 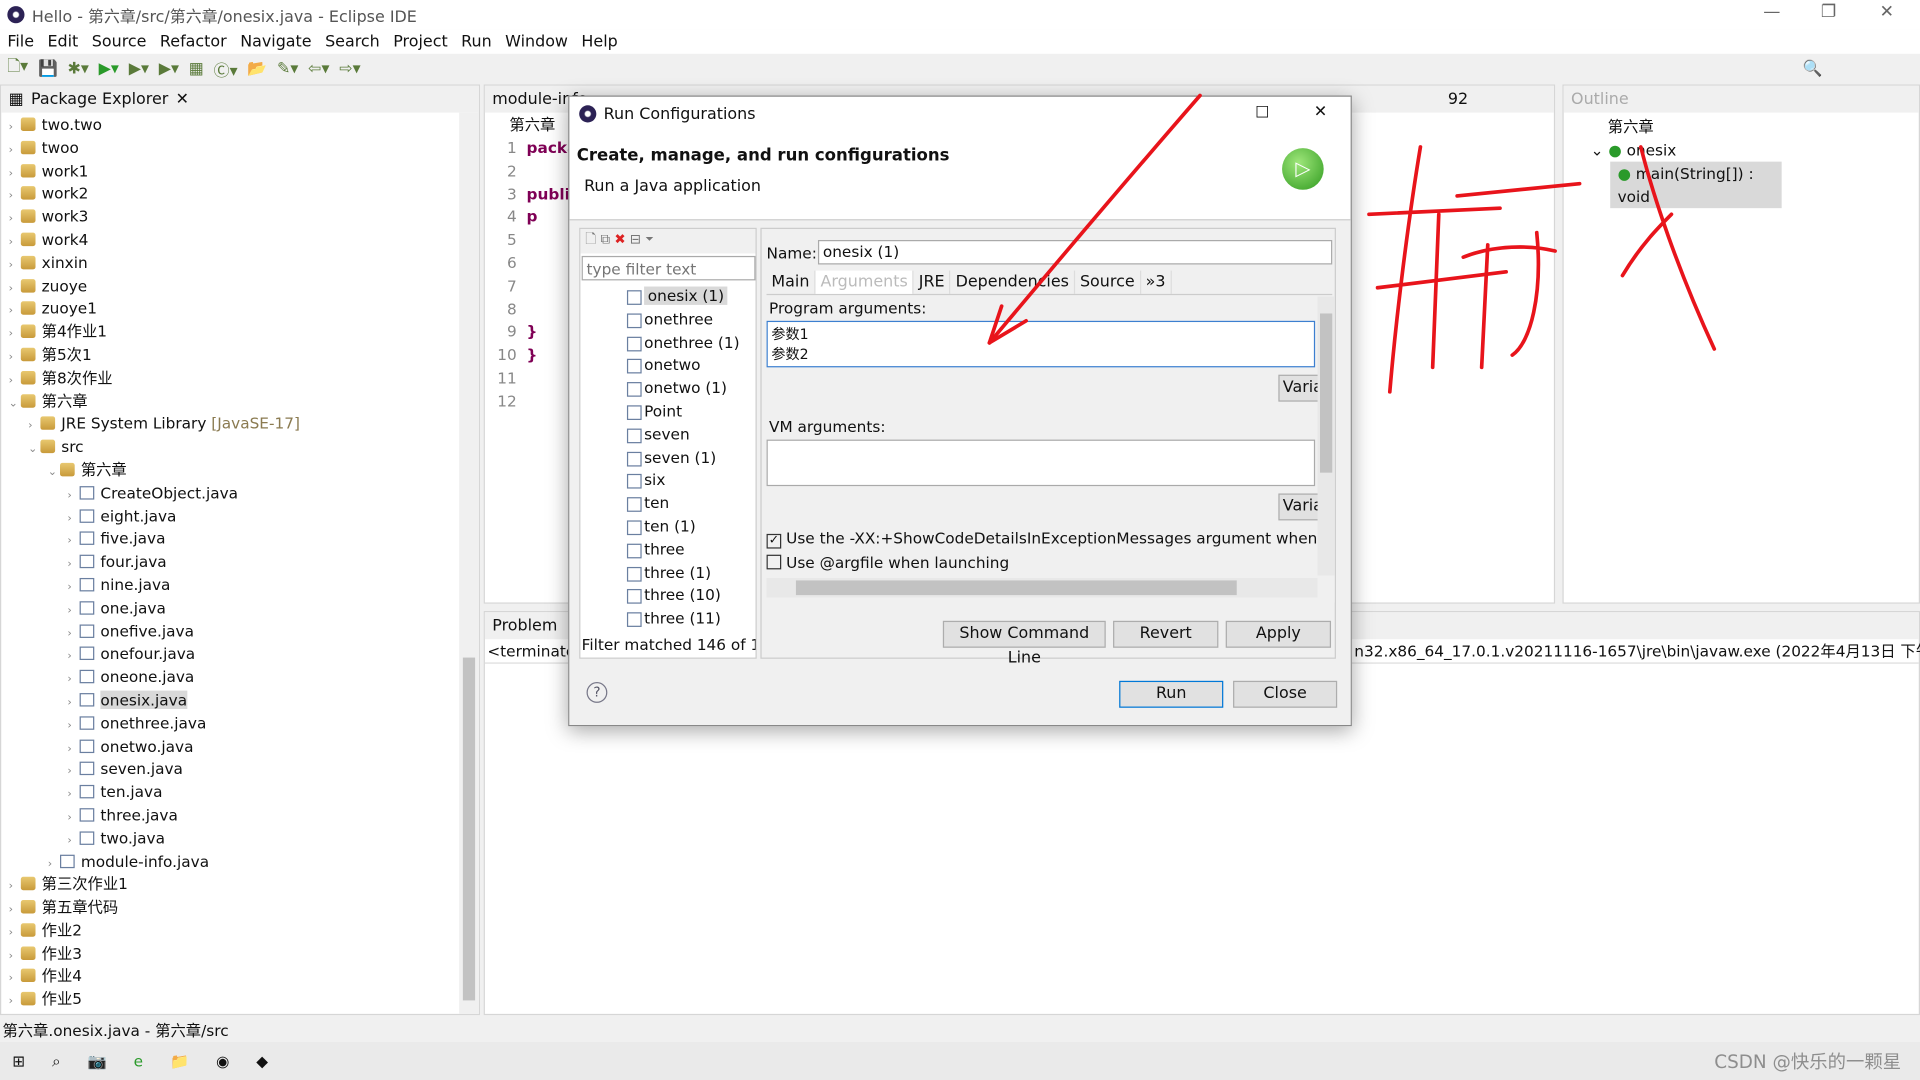 I want to click on watermark: CSDN @快乐的一颗星, so click(x=1808, y=1061).